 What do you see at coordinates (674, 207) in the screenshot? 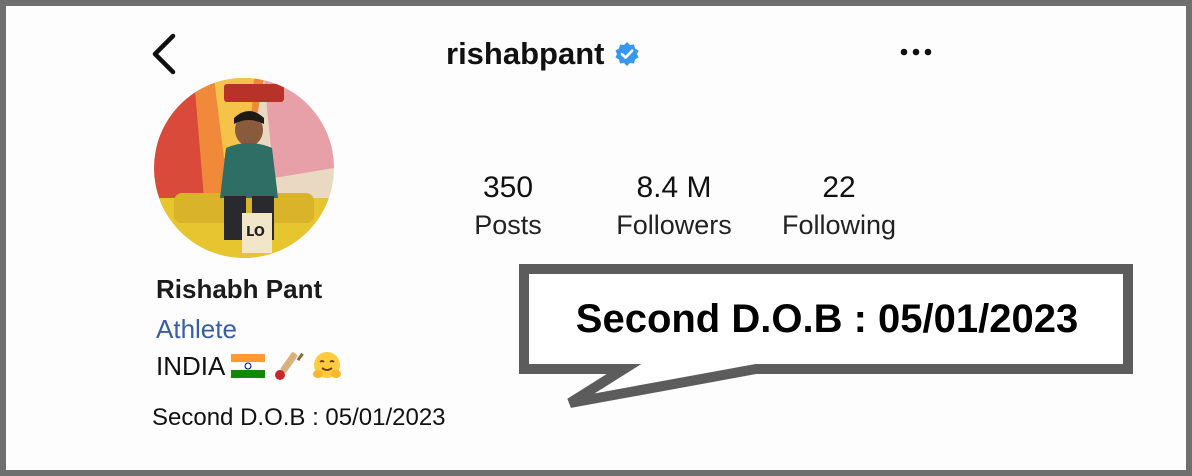
I see `followers-stat: 8.4 M Followers` at bounding box center [674, 207].